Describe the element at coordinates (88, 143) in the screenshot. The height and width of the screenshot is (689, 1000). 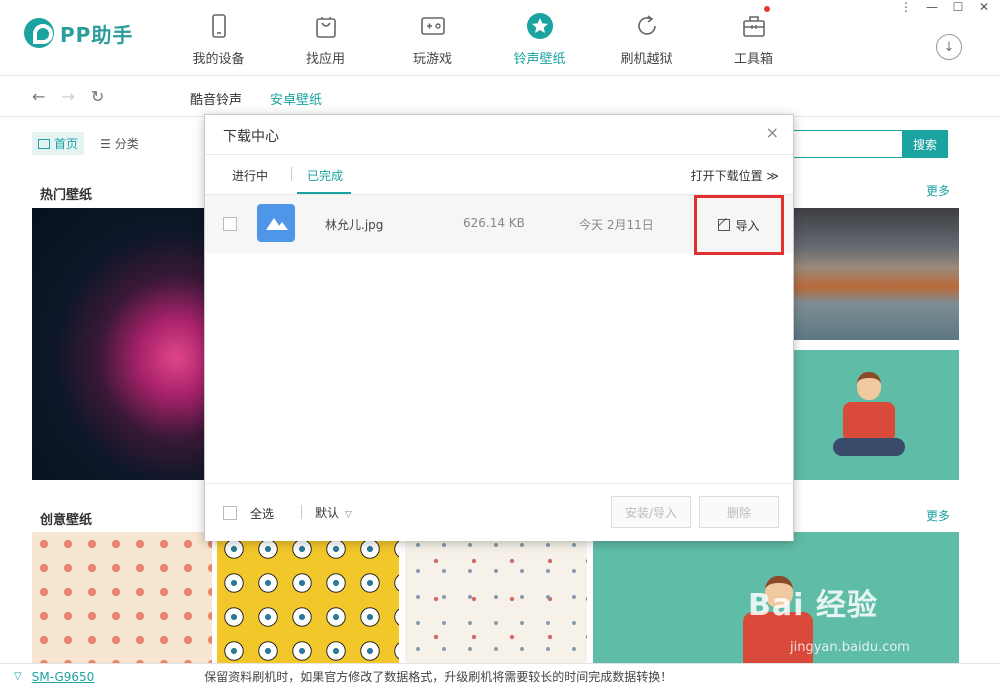
I see `view-tabs: 首页 ☰ 分类` at that location.